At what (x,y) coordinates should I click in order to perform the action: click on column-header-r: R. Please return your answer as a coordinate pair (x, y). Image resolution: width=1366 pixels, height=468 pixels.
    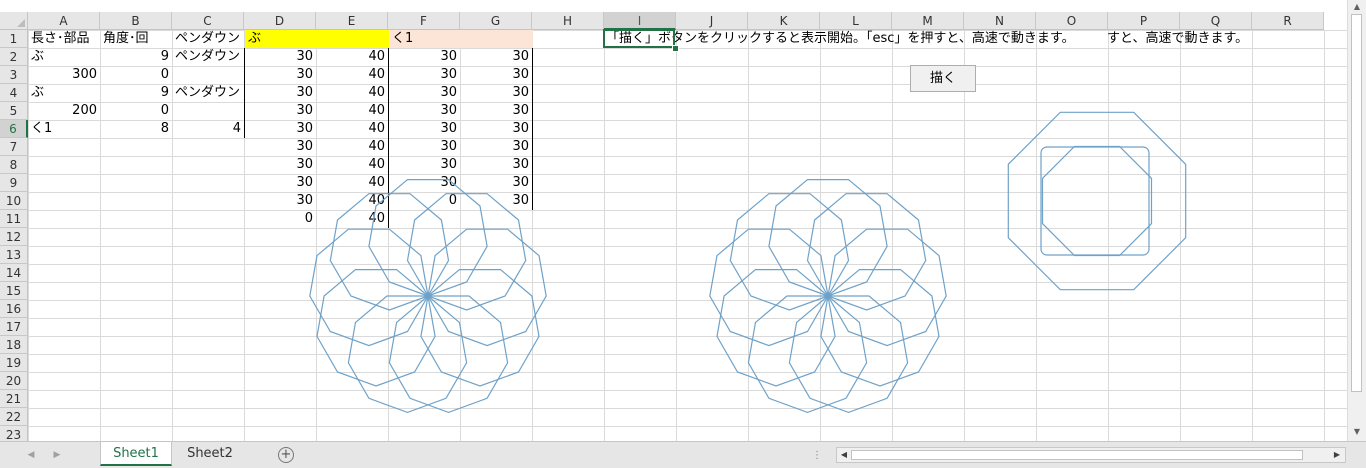
    Looking at the image, I should click on (1288, 21).